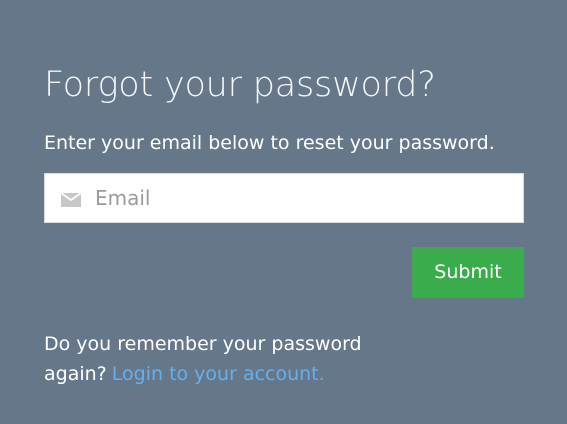 The height and width of the screenshot is (424, 567). What do you see at coordinates (468, 272) in the screenshot?
I see `submit-button: Submit` at bounding box center [468, 272].